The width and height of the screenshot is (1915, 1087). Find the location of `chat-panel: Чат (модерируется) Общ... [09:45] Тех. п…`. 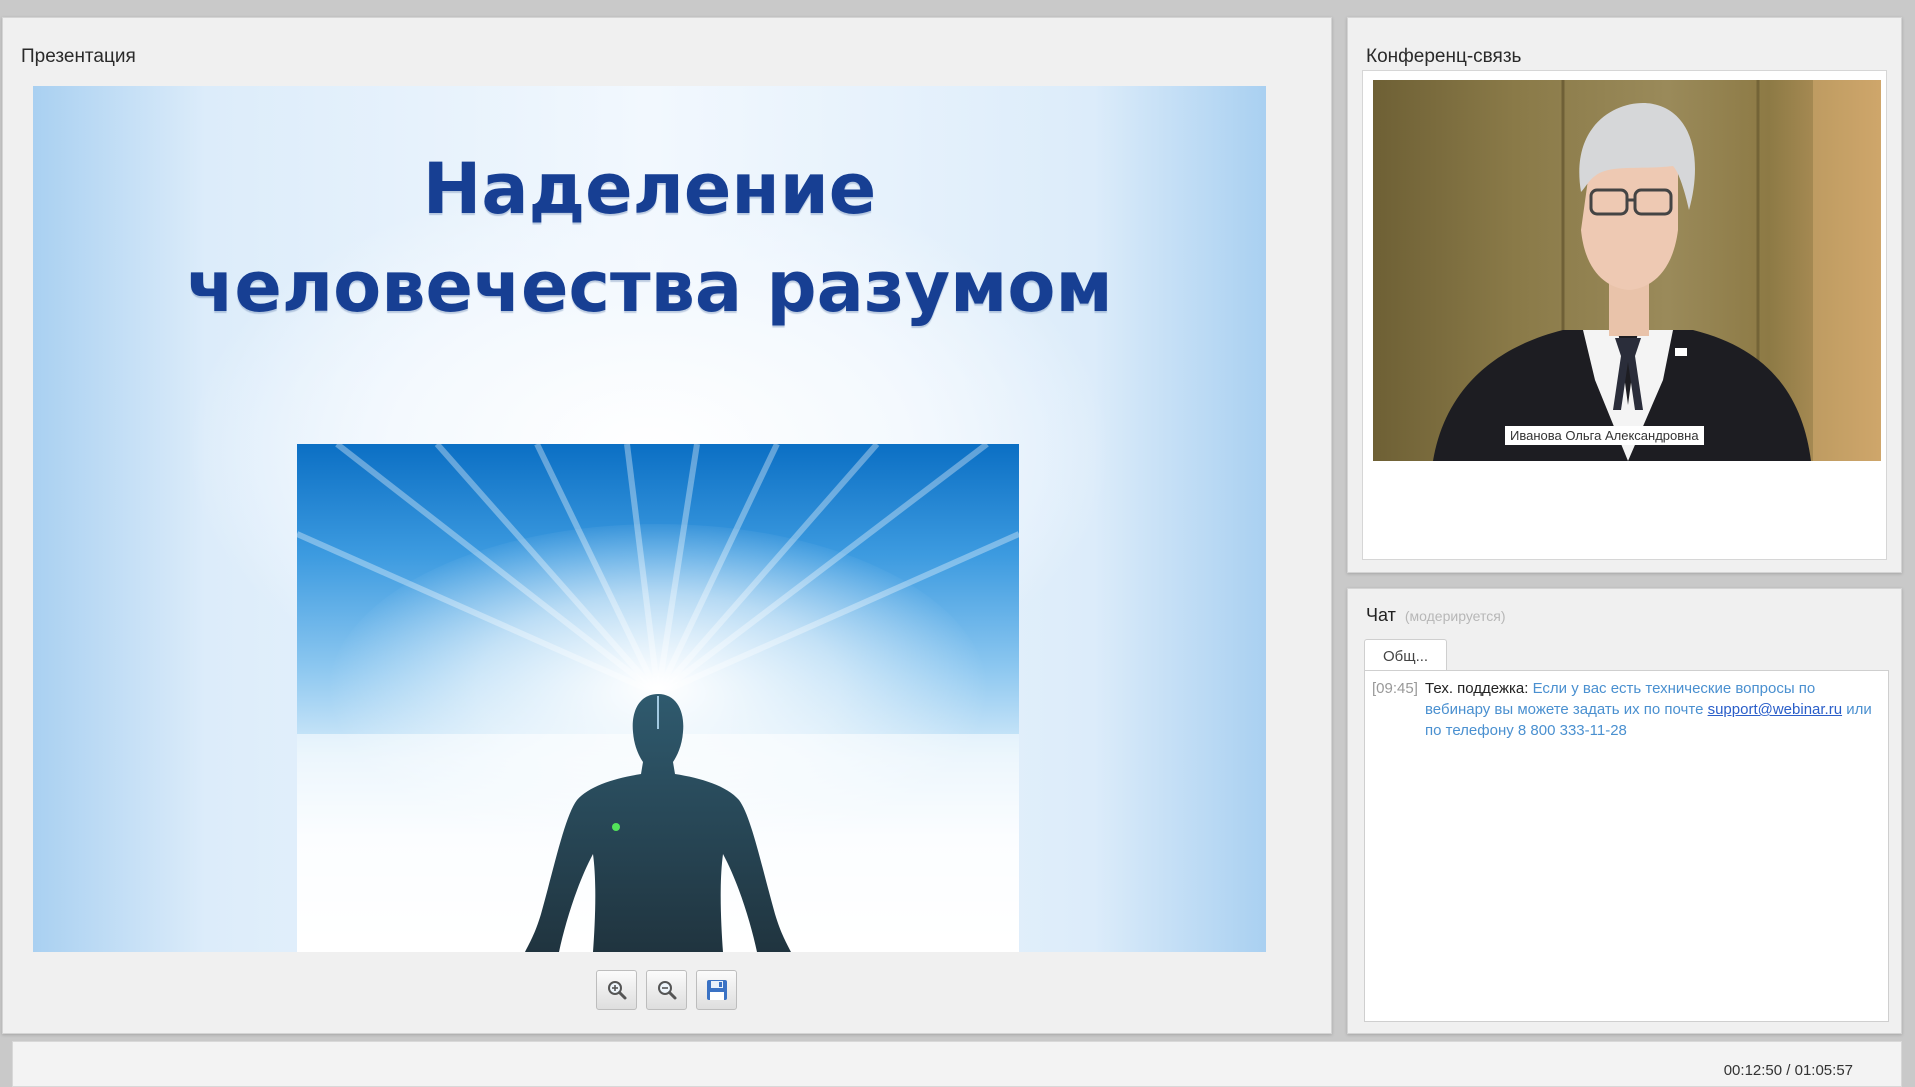

chat-panel: Чат (модерируется) Общ... [09:45] Тех. п… is located at coordinates (1624, 811).